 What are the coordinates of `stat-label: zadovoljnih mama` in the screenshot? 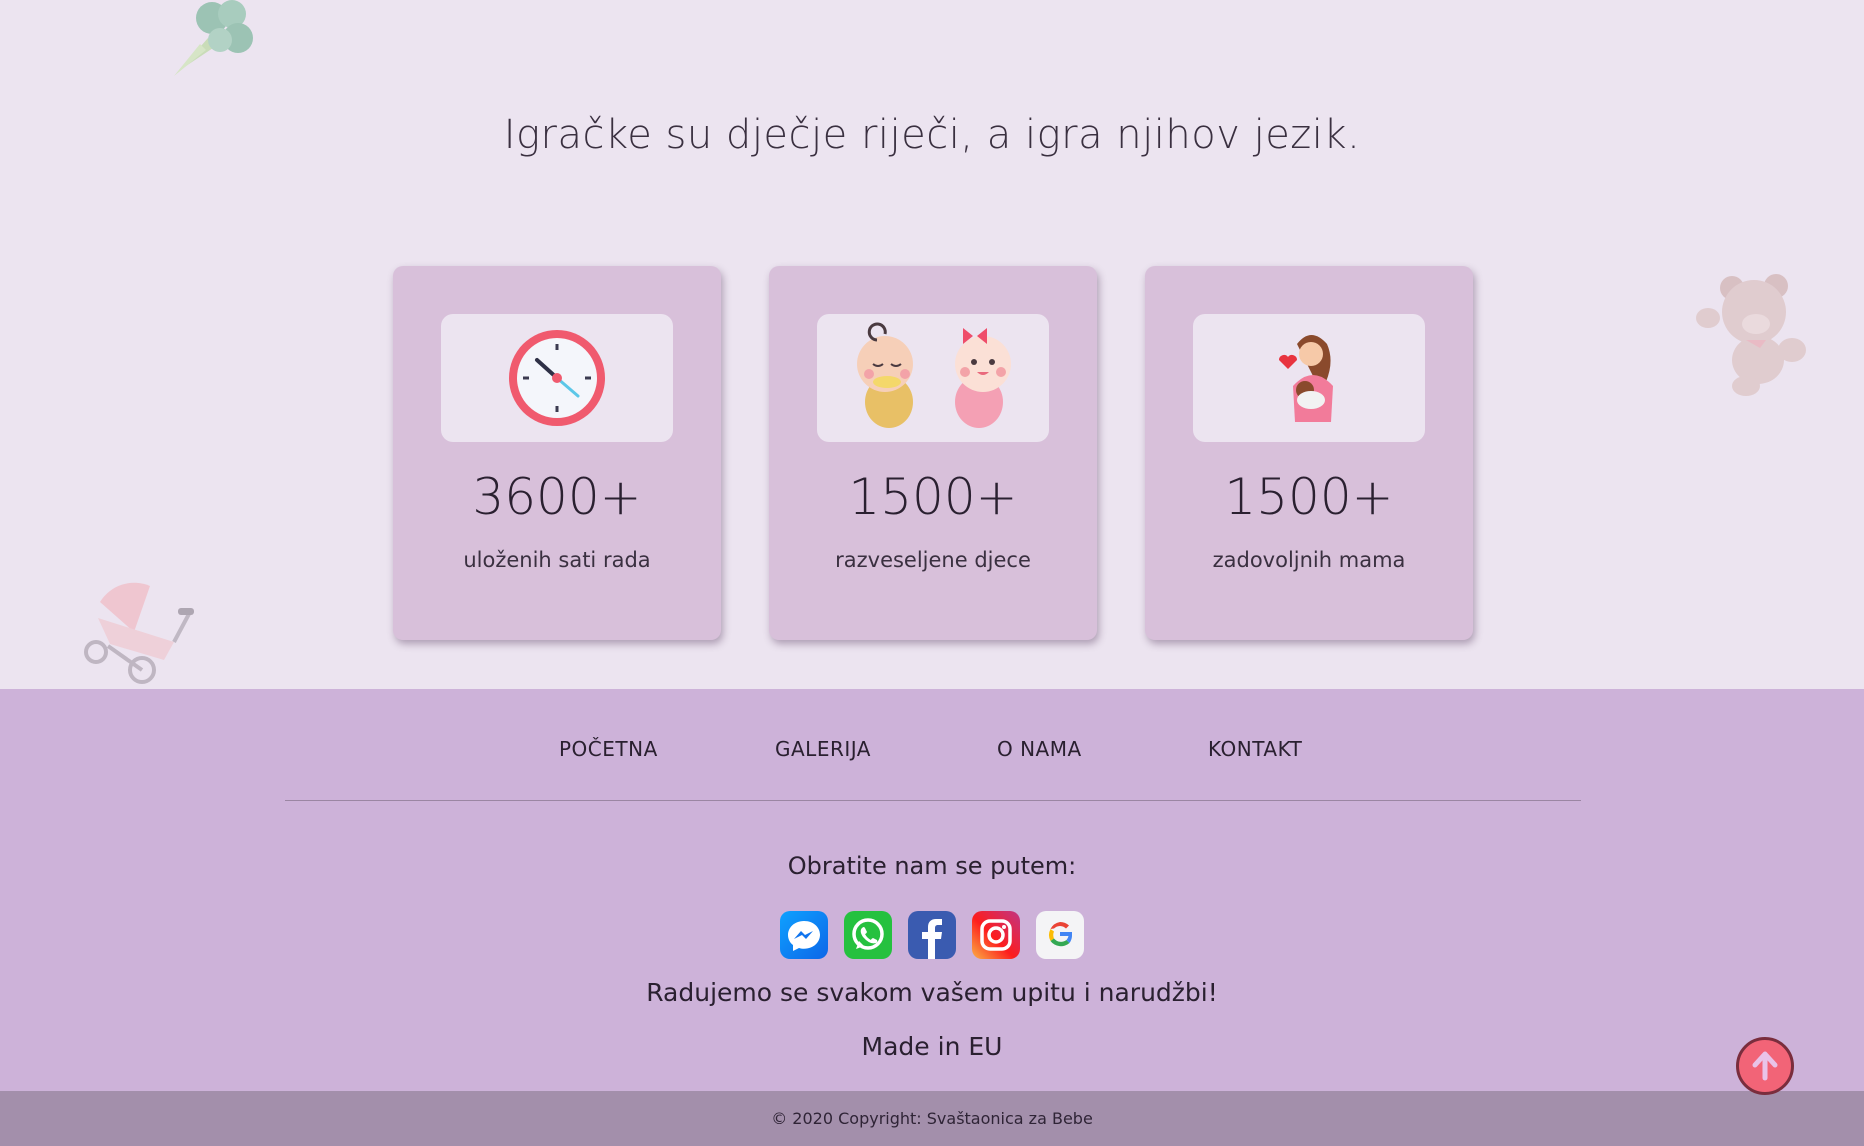 It's located at (1309, 560).